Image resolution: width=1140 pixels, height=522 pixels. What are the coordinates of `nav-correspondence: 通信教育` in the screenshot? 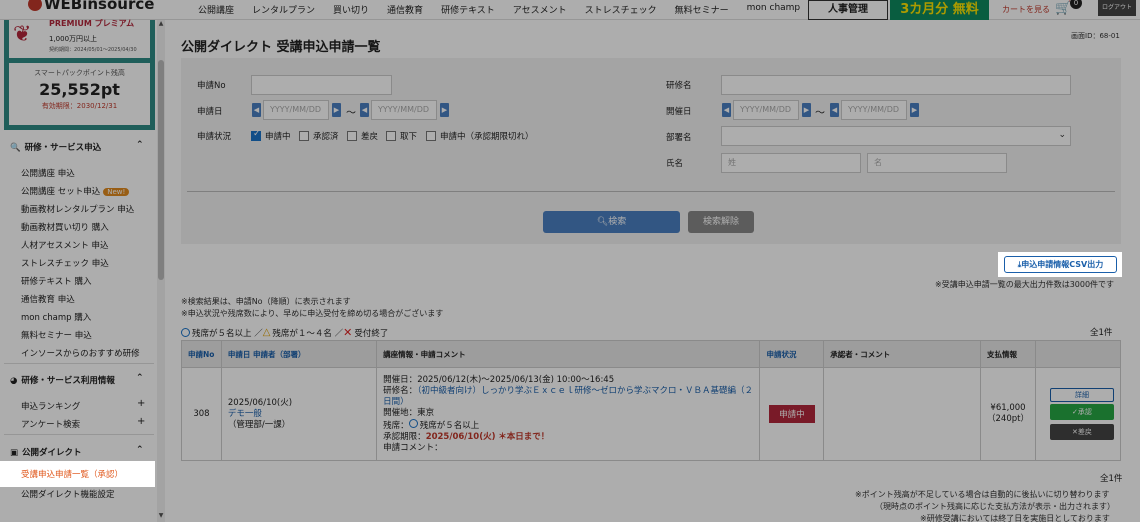 It's located at (405, 9).